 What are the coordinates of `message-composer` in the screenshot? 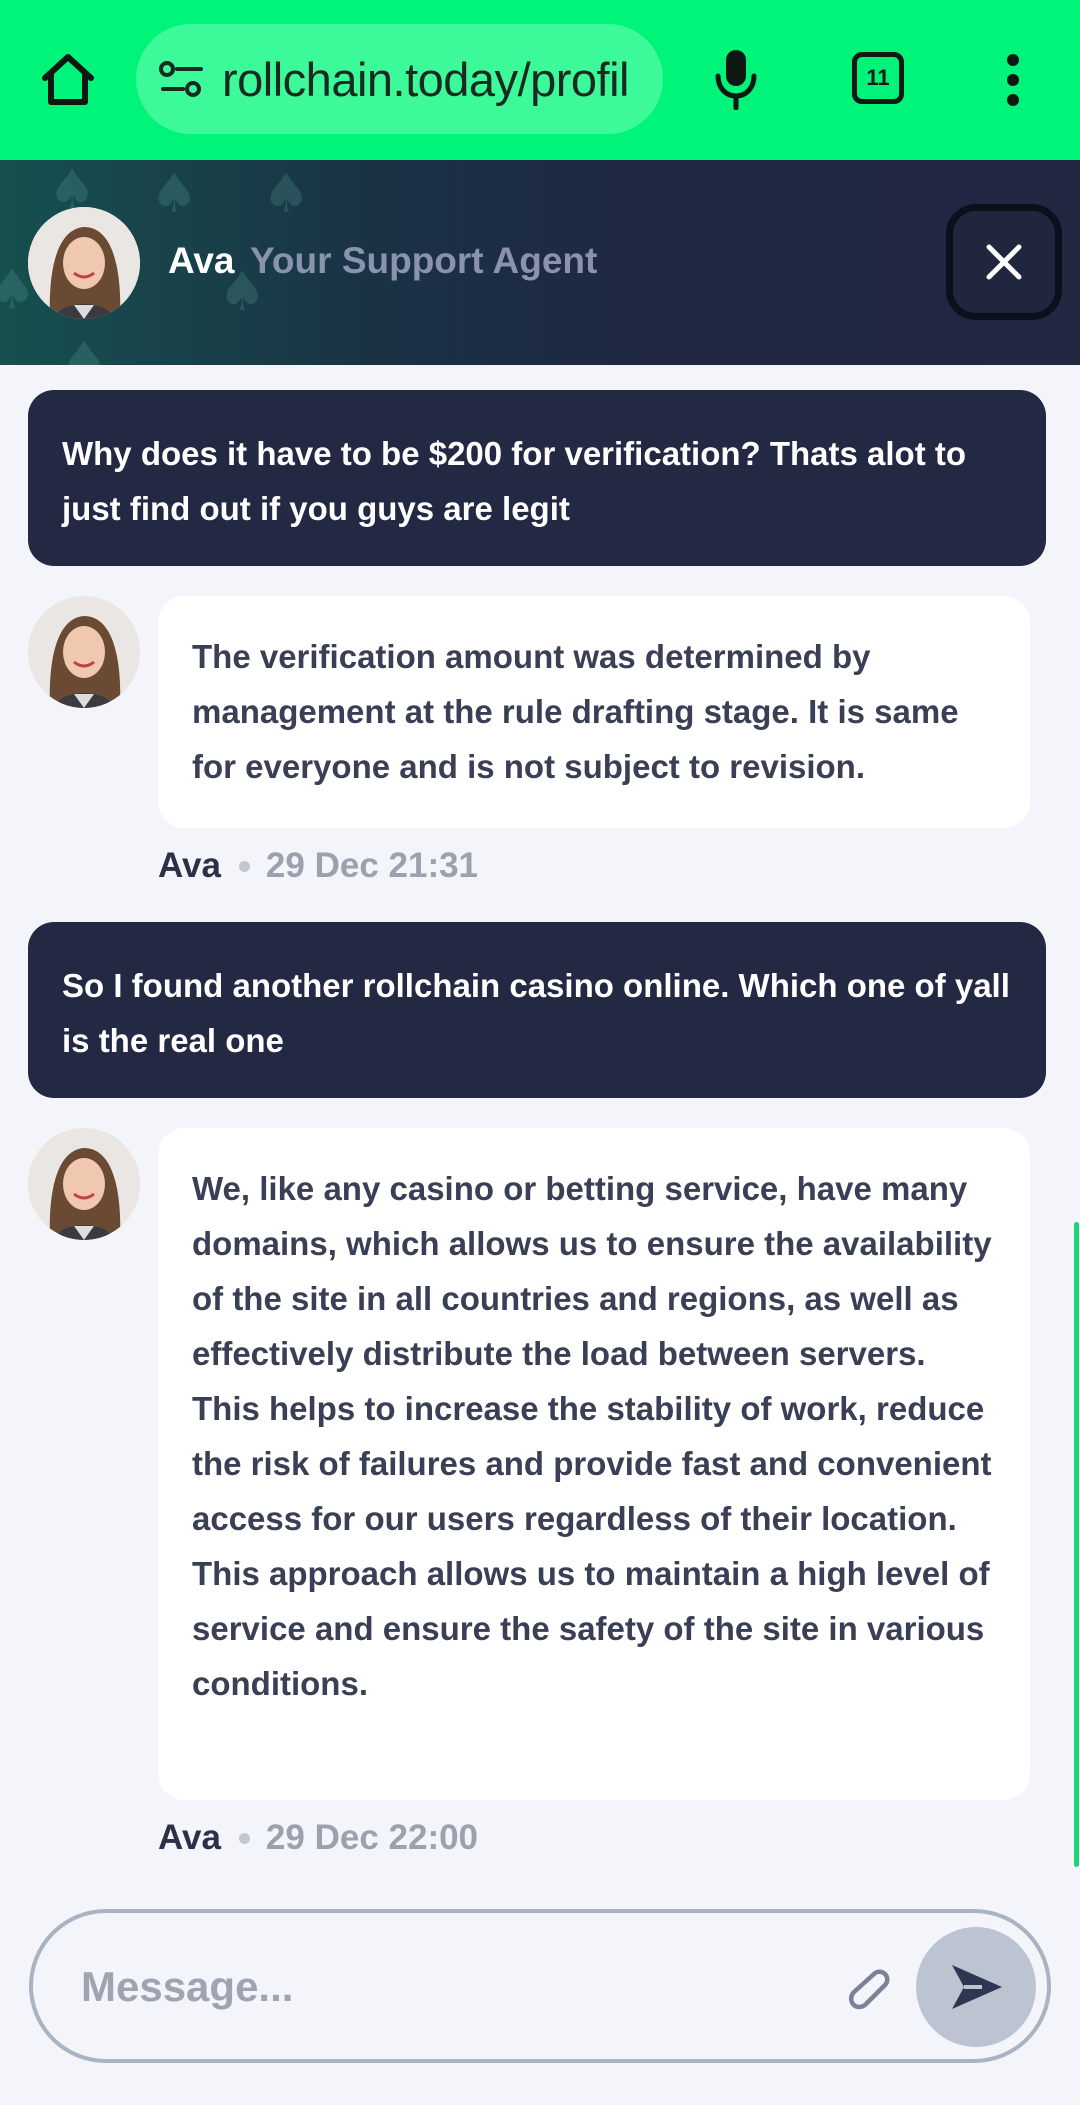 It's located at (540, 1986).